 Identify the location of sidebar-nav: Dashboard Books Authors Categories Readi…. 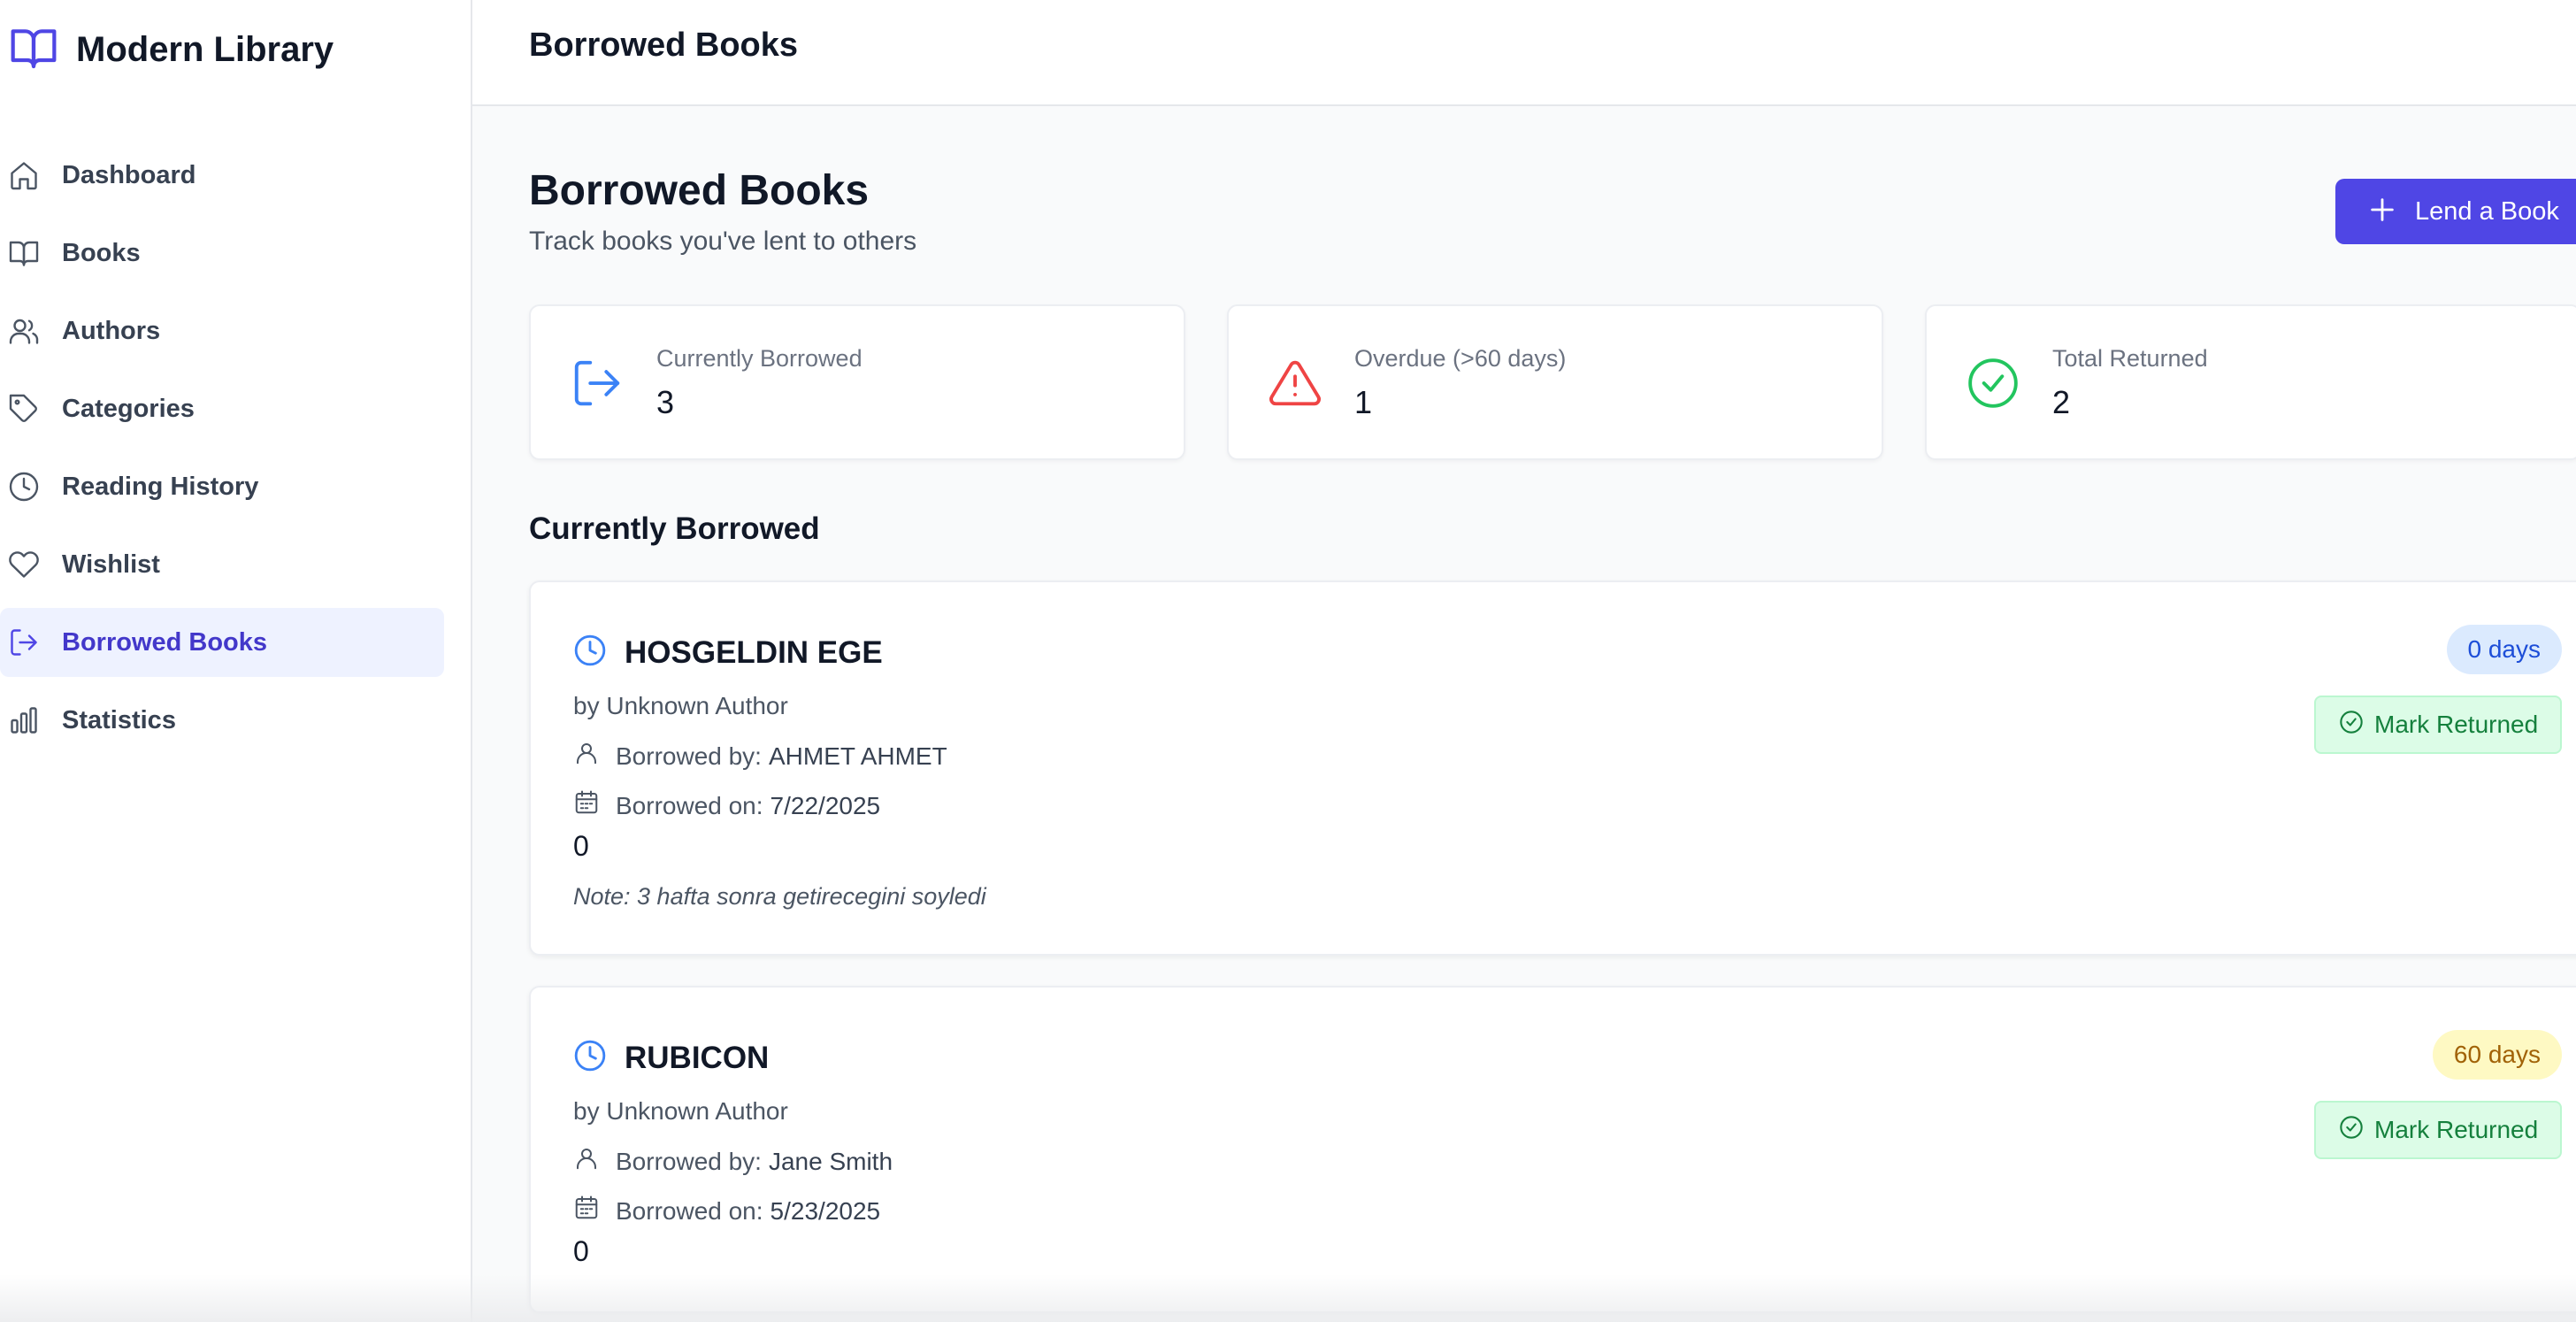
(222, 452).